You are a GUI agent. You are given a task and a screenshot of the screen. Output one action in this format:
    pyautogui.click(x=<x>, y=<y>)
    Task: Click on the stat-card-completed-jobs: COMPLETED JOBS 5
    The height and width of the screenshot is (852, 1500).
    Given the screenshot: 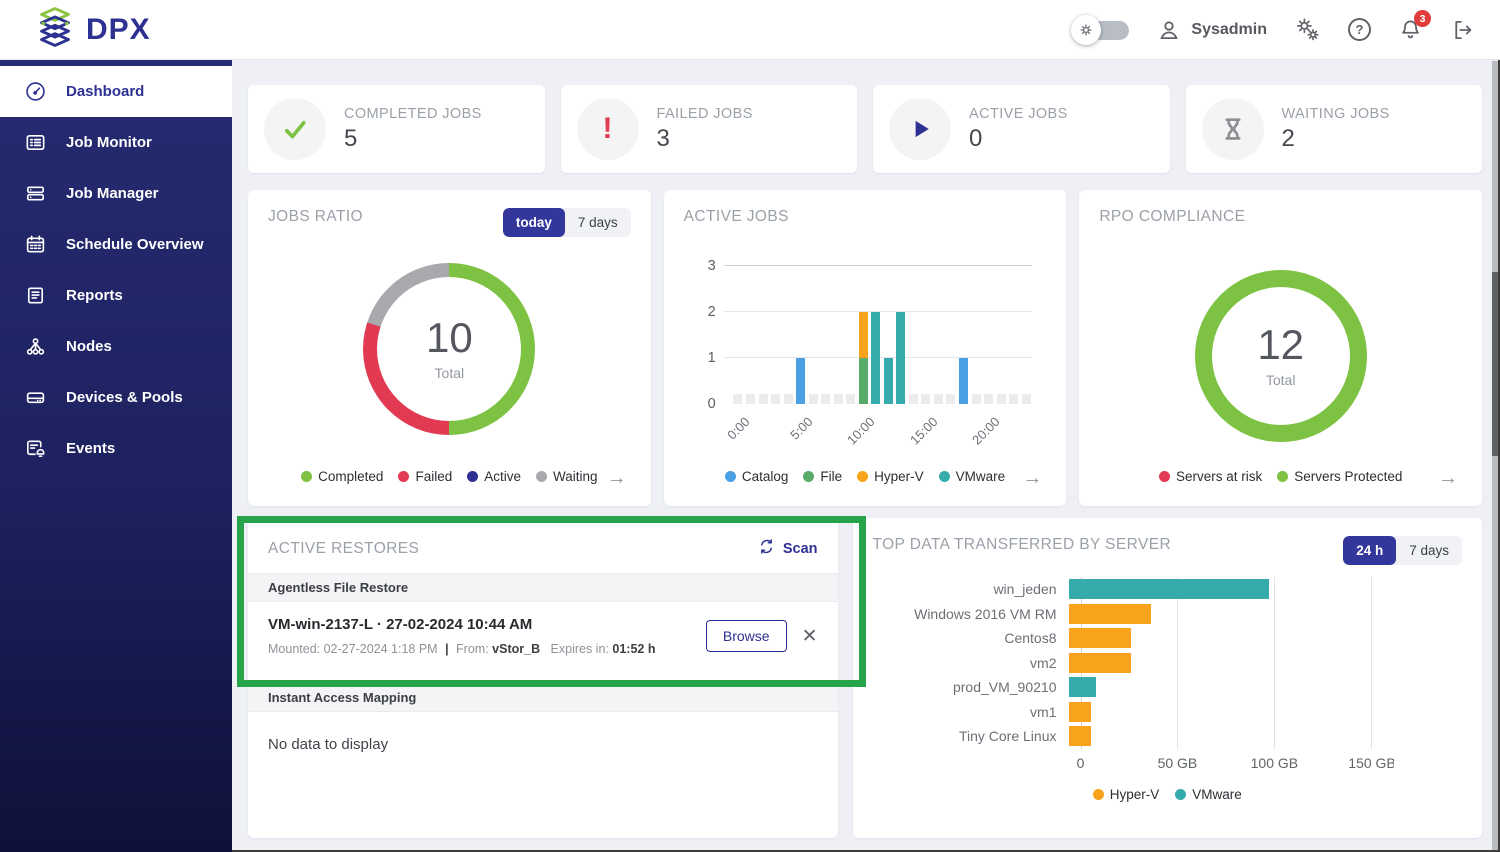 What is the action you would take?
    pyautogui.click(x=396, y=129)
    